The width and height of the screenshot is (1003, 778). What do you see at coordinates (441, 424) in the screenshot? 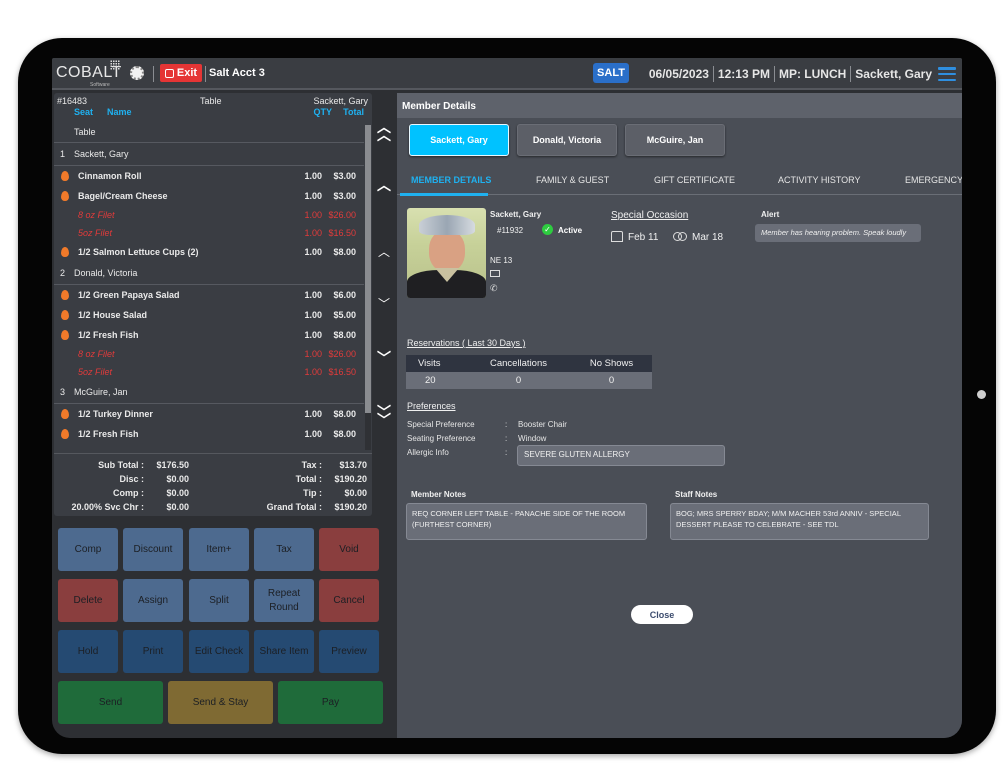
I see `special-preference-label: Special Preference` at bounding box center [441, 424].